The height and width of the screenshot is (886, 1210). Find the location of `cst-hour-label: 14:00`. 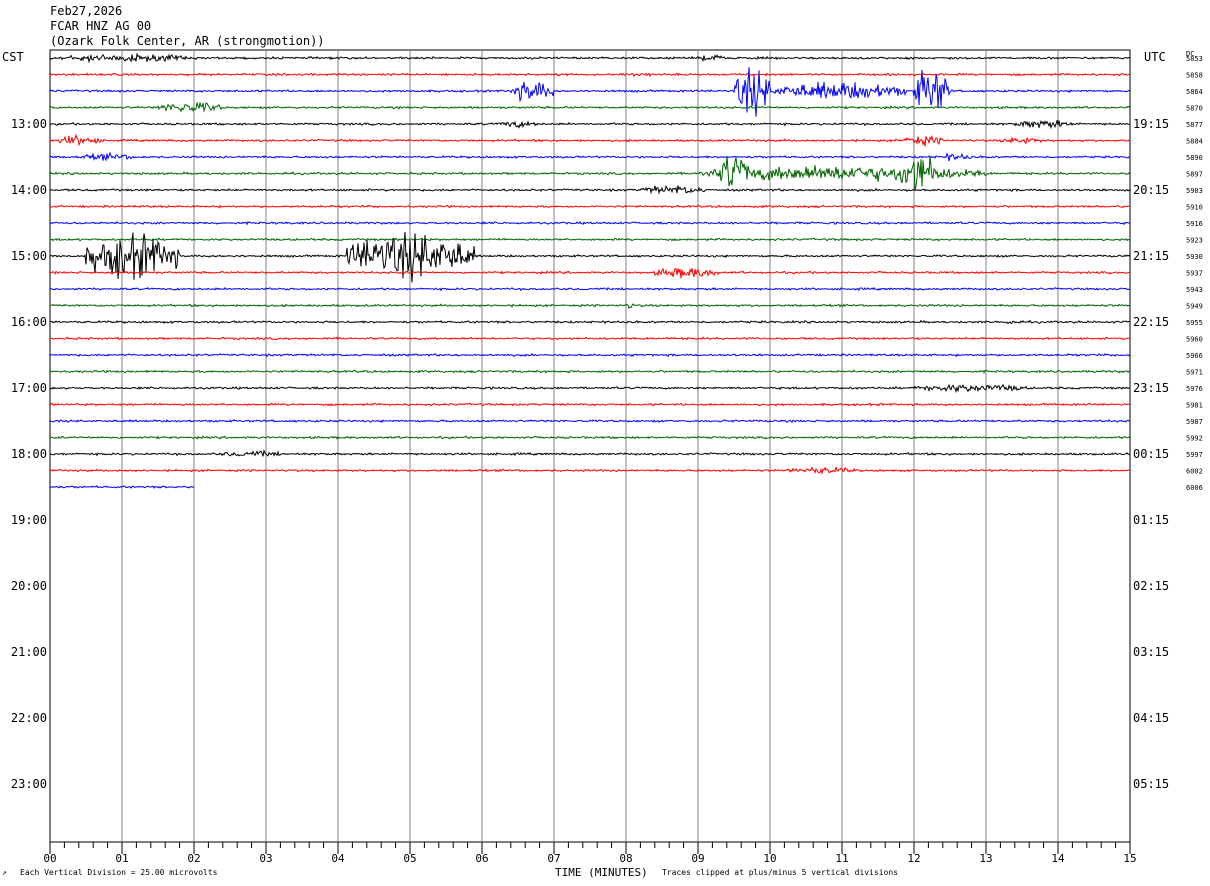

cst-hour-label: 14:00 is located at coordinates (29, 190).